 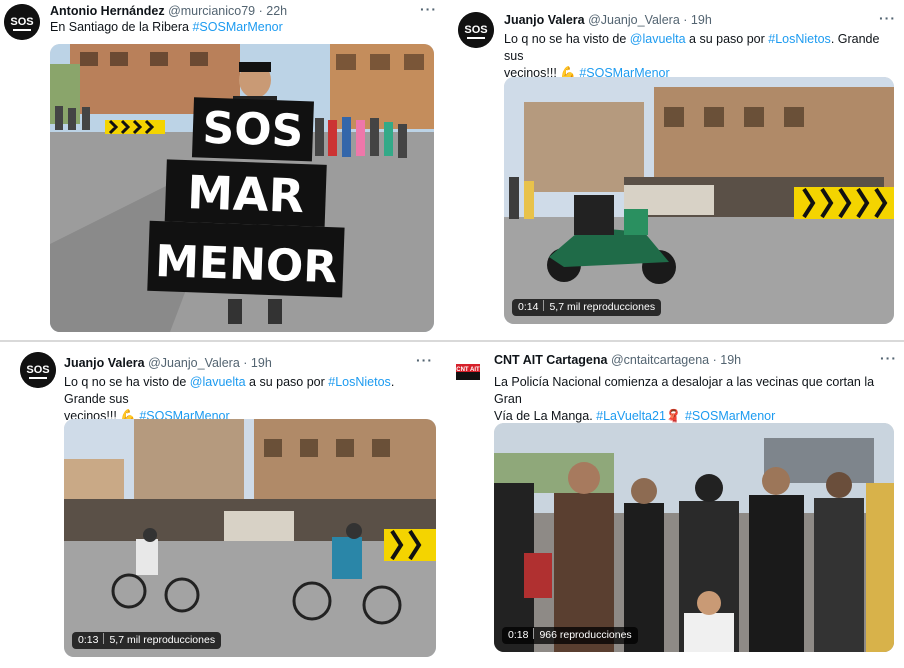 What do you see at coordinates (107, 11) in the screenshot?
I see `display-name: Antonio Hernández` at bounding box center [107, 11].